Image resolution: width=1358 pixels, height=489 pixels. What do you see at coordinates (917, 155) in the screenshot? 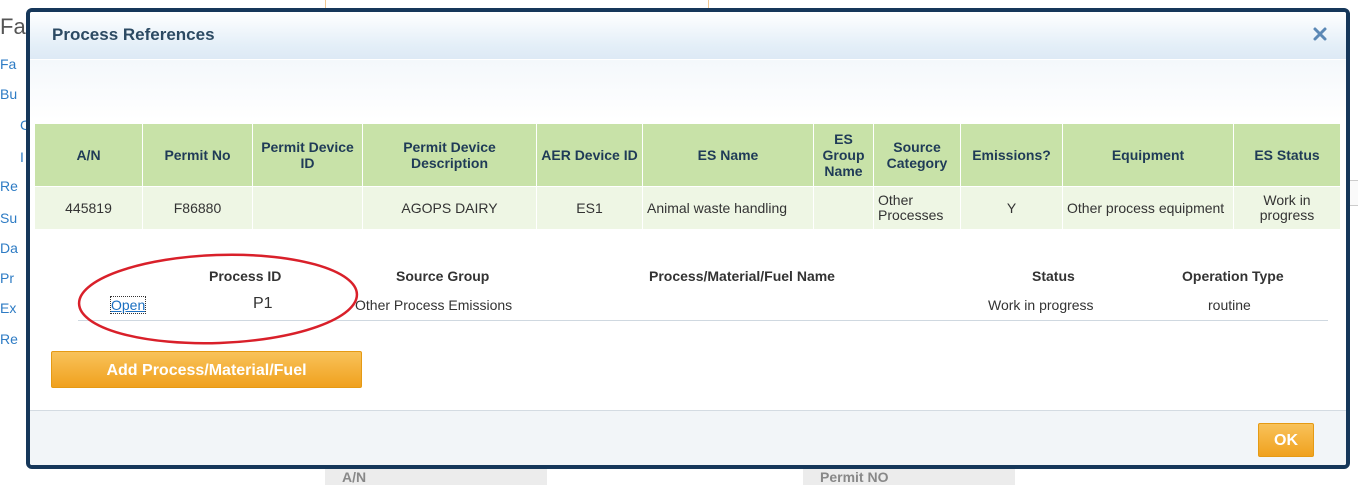
I see `column-header: Source Category` at bounding box center [917, 155].